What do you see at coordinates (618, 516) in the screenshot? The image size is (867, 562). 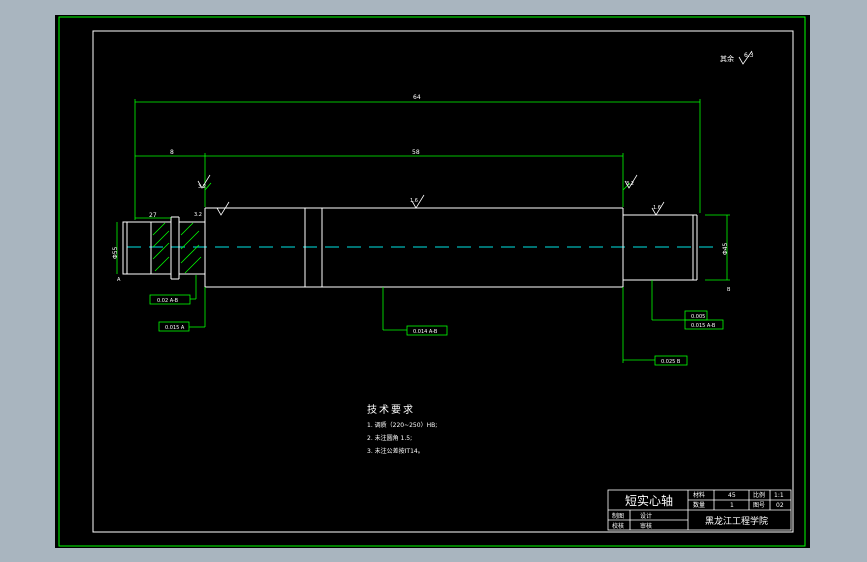 I see `title-drawn-label: 制图` at bounding box center [618, 516].